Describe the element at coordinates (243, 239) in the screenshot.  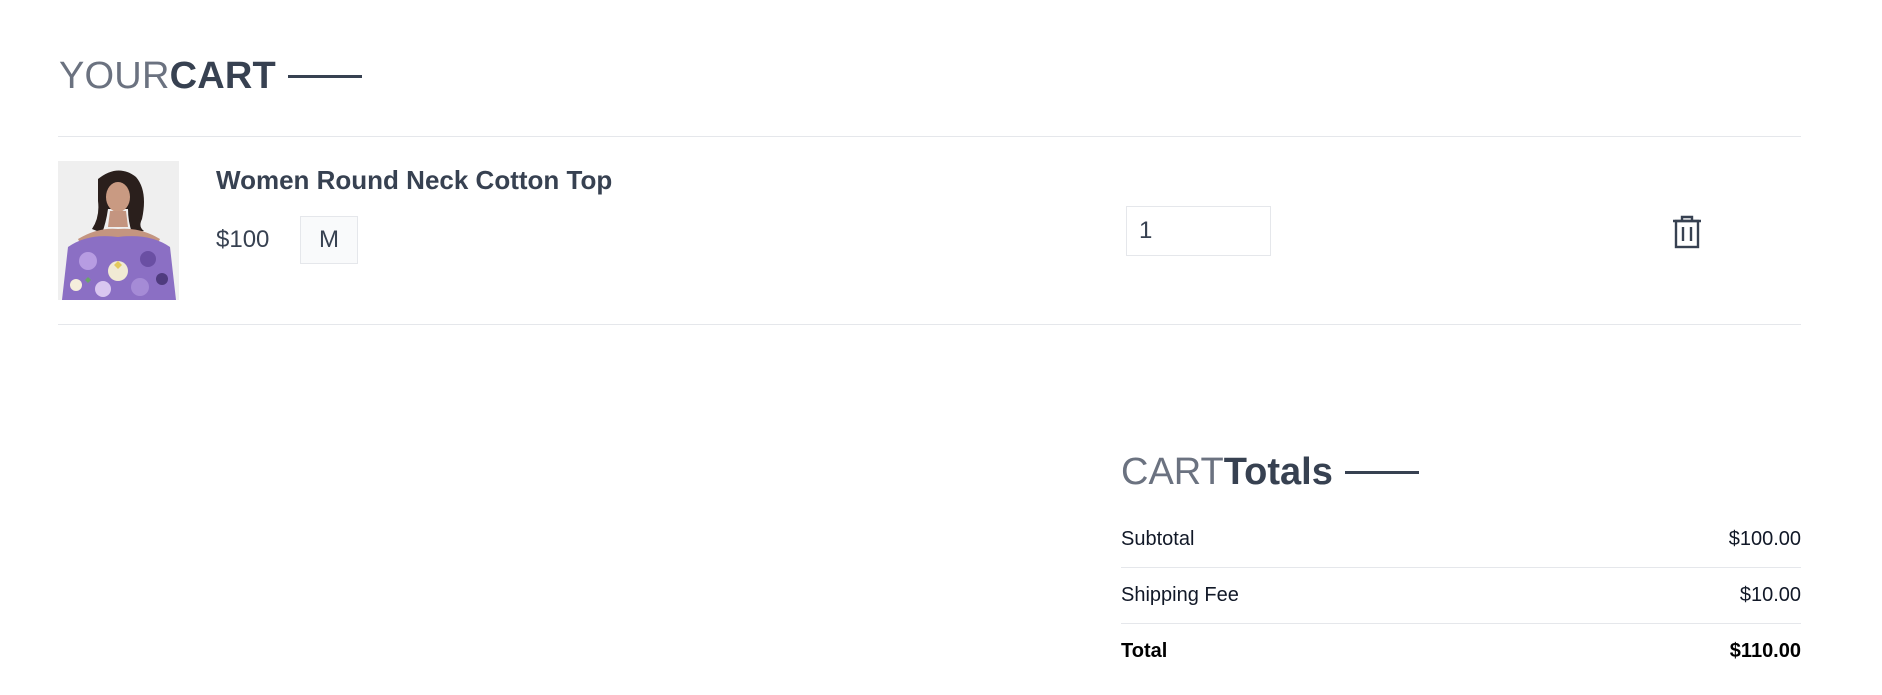
I see `product-price: $100` at that location.